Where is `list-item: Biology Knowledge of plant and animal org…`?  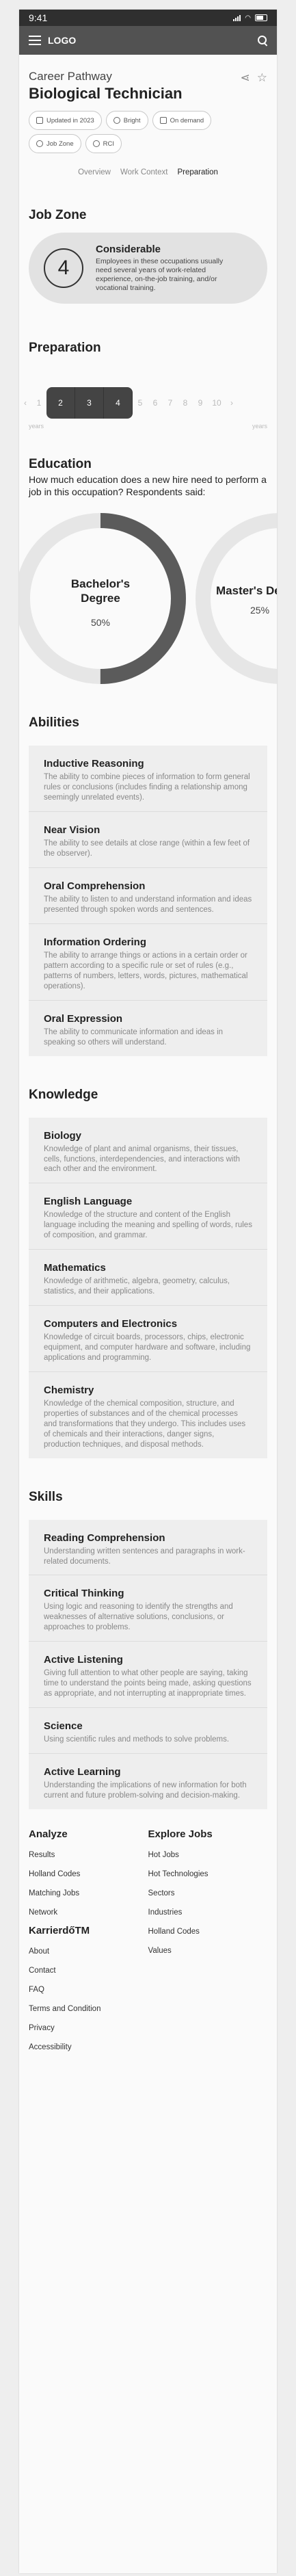
list-item: Biology Knowledge of plant and animal org… is located at coordinates (148, 1151).